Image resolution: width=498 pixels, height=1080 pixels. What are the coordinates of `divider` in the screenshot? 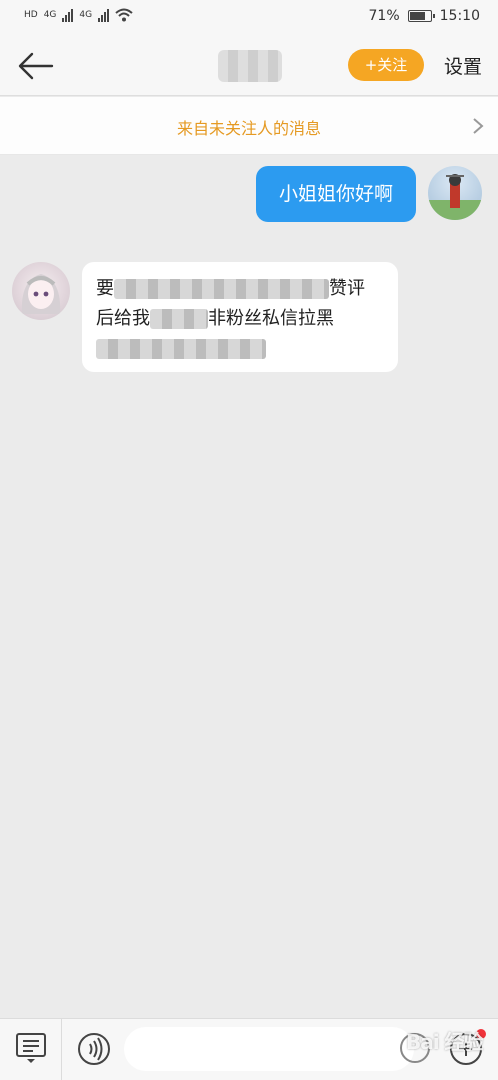 It's located at (61, 1049).